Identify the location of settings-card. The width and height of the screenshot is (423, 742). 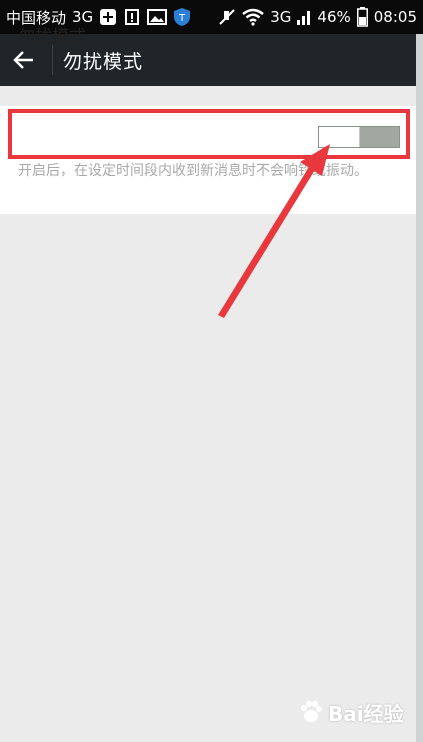
(208, 160).